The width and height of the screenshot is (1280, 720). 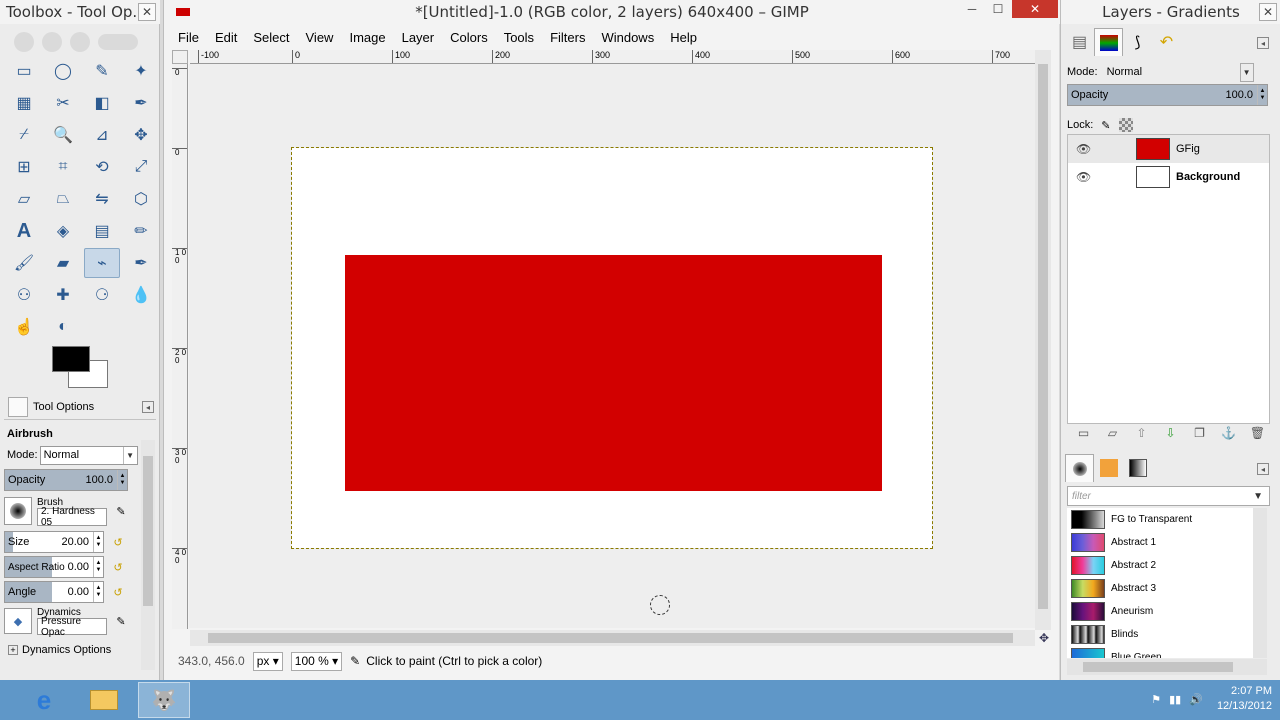 What do you see at coordinates (180, 57) in the screenshot?
I see `quick-mask-corner` at bounding box center [180, 57].